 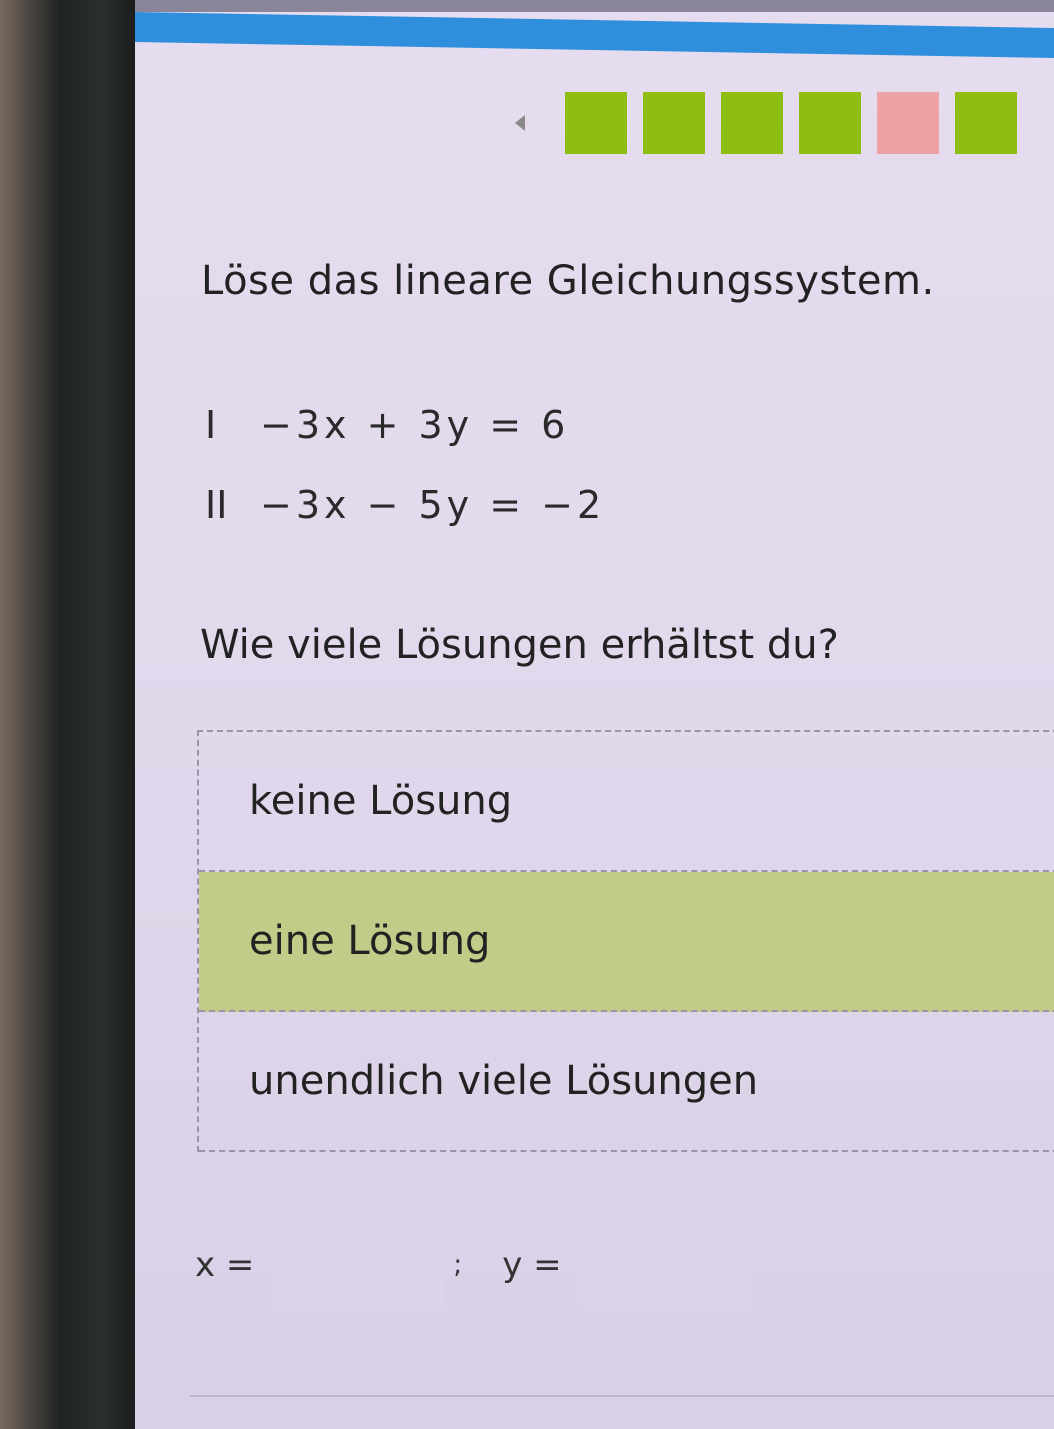 I want to click on option-keine-loesung: keine Lösung, so click(x=626, y=802).